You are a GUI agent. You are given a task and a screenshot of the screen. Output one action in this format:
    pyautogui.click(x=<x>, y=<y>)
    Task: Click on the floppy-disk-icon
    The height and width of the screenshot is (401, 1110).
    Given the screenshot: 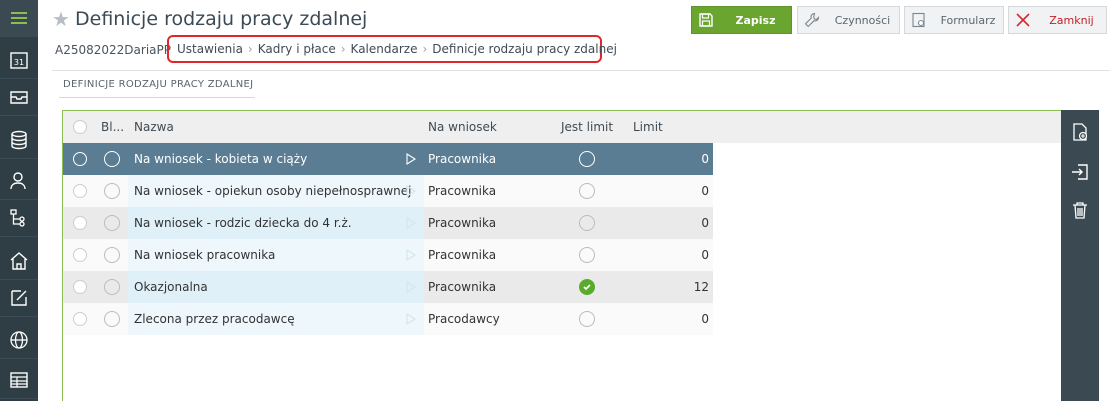 What is the action you would take?
    pyautogui.click(x=706, y=20)
    